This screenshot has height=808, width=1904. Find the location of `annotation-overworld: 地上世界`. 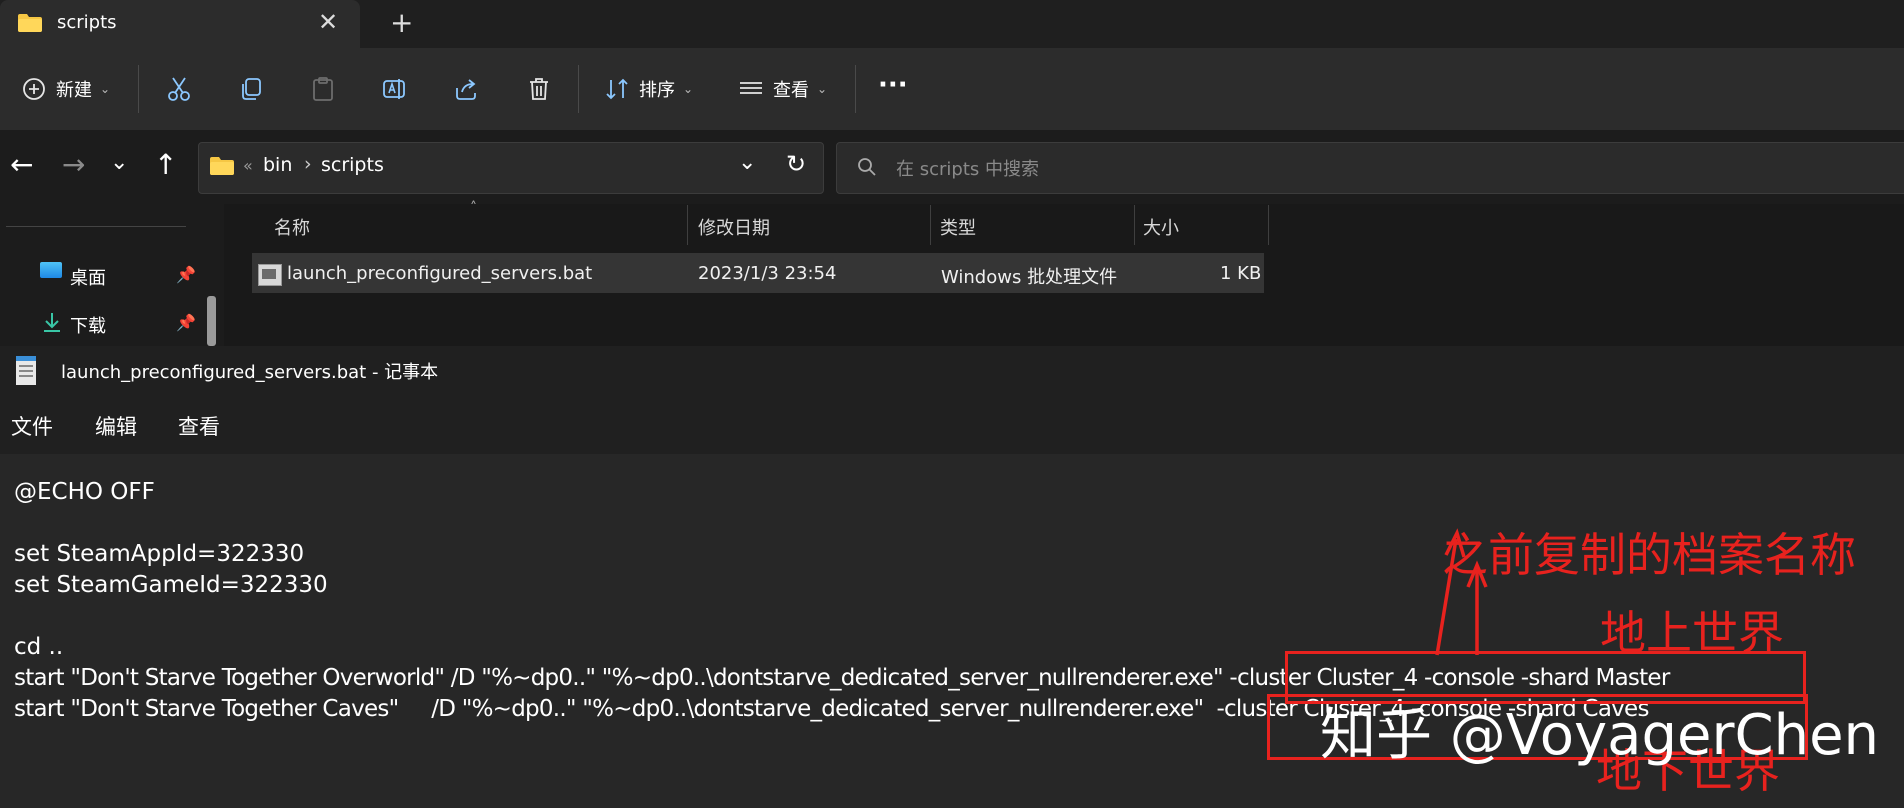

annotation-overworld: 地上世界 is located at coordinates (1692, 633).